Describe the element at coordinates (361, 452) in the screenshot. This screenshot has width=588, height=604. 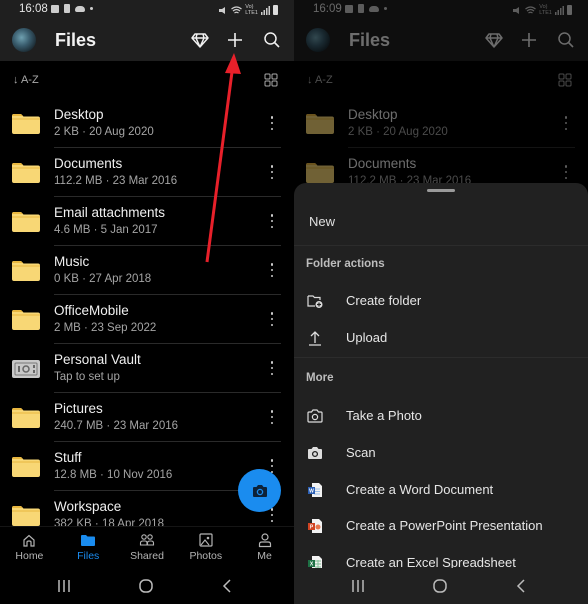
I see `scan-label: Scan` at that location.